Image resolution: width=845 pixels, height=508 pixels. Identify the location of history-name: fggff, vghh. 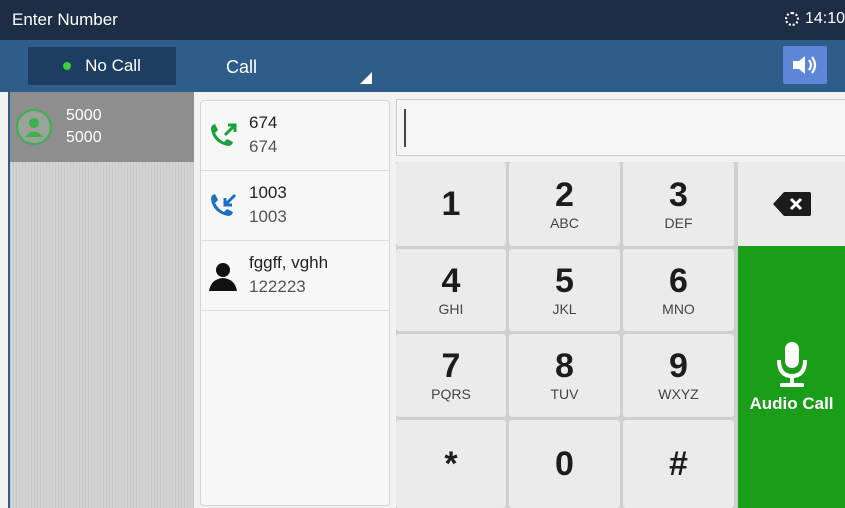
(289, 262).